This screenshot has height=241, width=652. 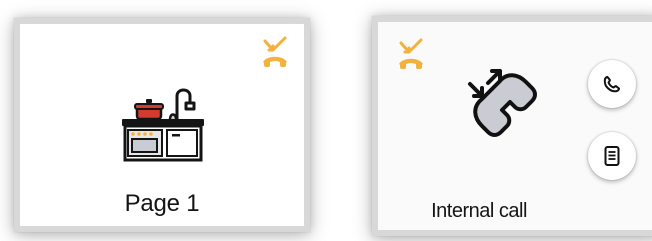 I want to click on kitchen-sink-stove-icon, so click(x=163, y=125).